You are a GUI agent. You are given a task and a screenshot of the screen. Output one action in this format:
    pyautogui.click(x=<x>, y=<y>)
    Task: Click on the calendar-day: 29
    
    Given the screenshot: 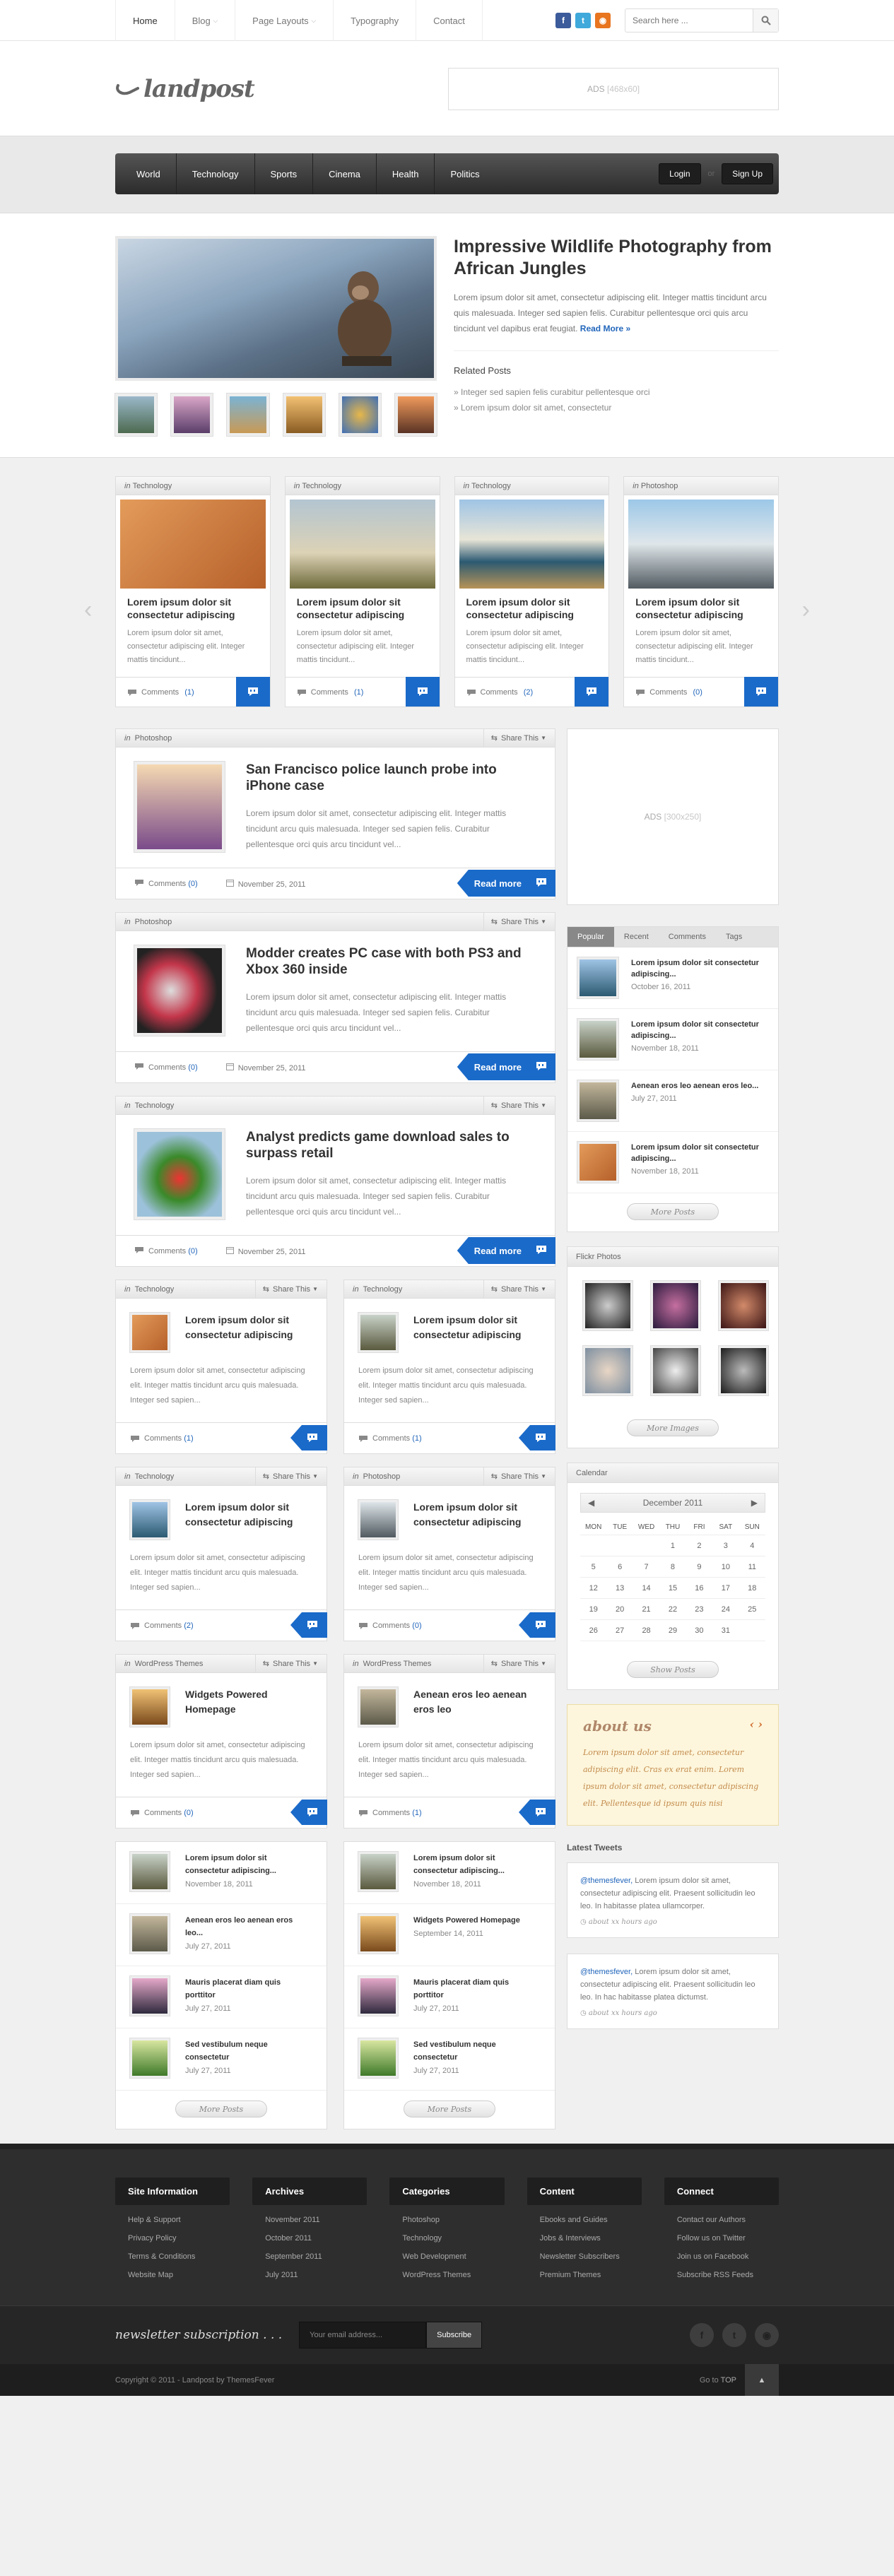 What is the action you would take?
    pyautogui.click(x=672, y=1630)
    